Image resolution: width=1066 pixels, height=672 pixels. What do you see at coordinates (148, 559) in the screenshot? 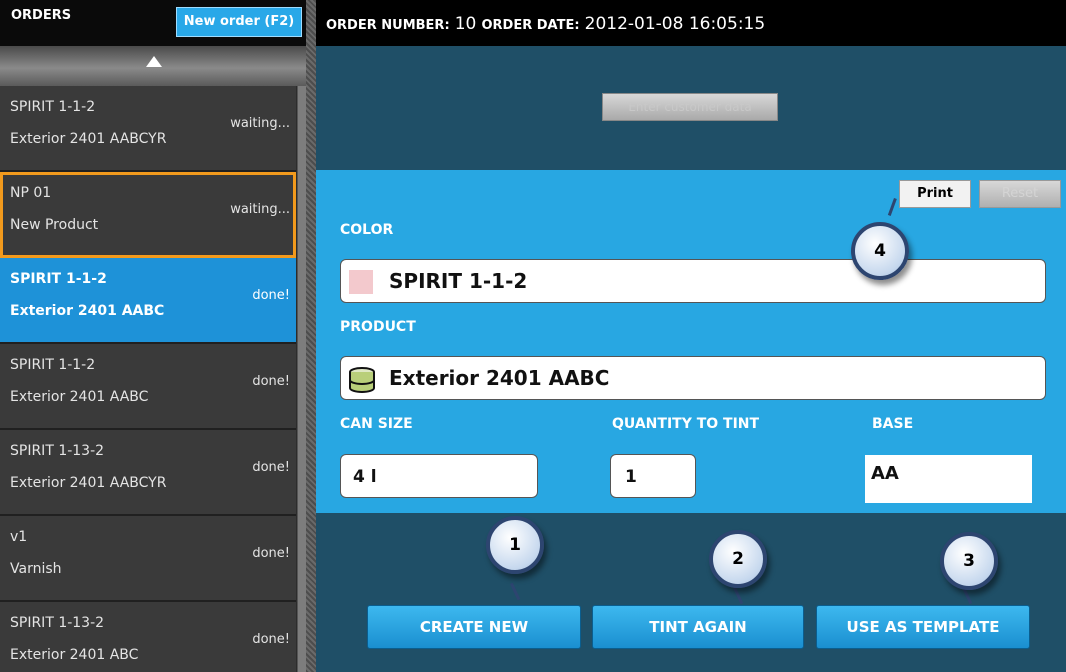
I see `list-item: v1 Varnish done!` at bounding box center [148, 559].